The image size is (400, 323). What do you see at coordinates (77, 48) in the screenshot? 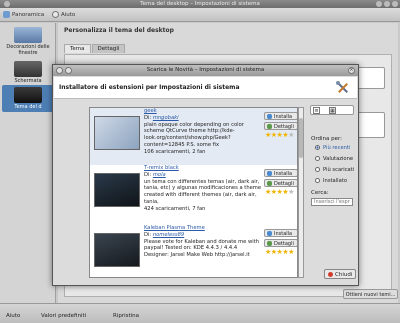
I see `tab-theme: Tema` at bounding box center [77, 48].